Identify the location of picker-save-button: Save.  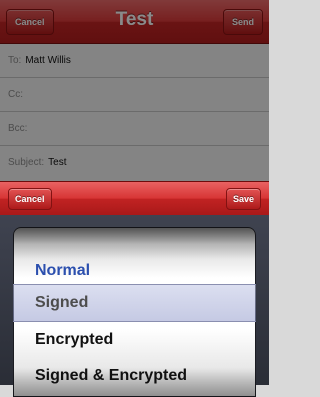
(243, 199).